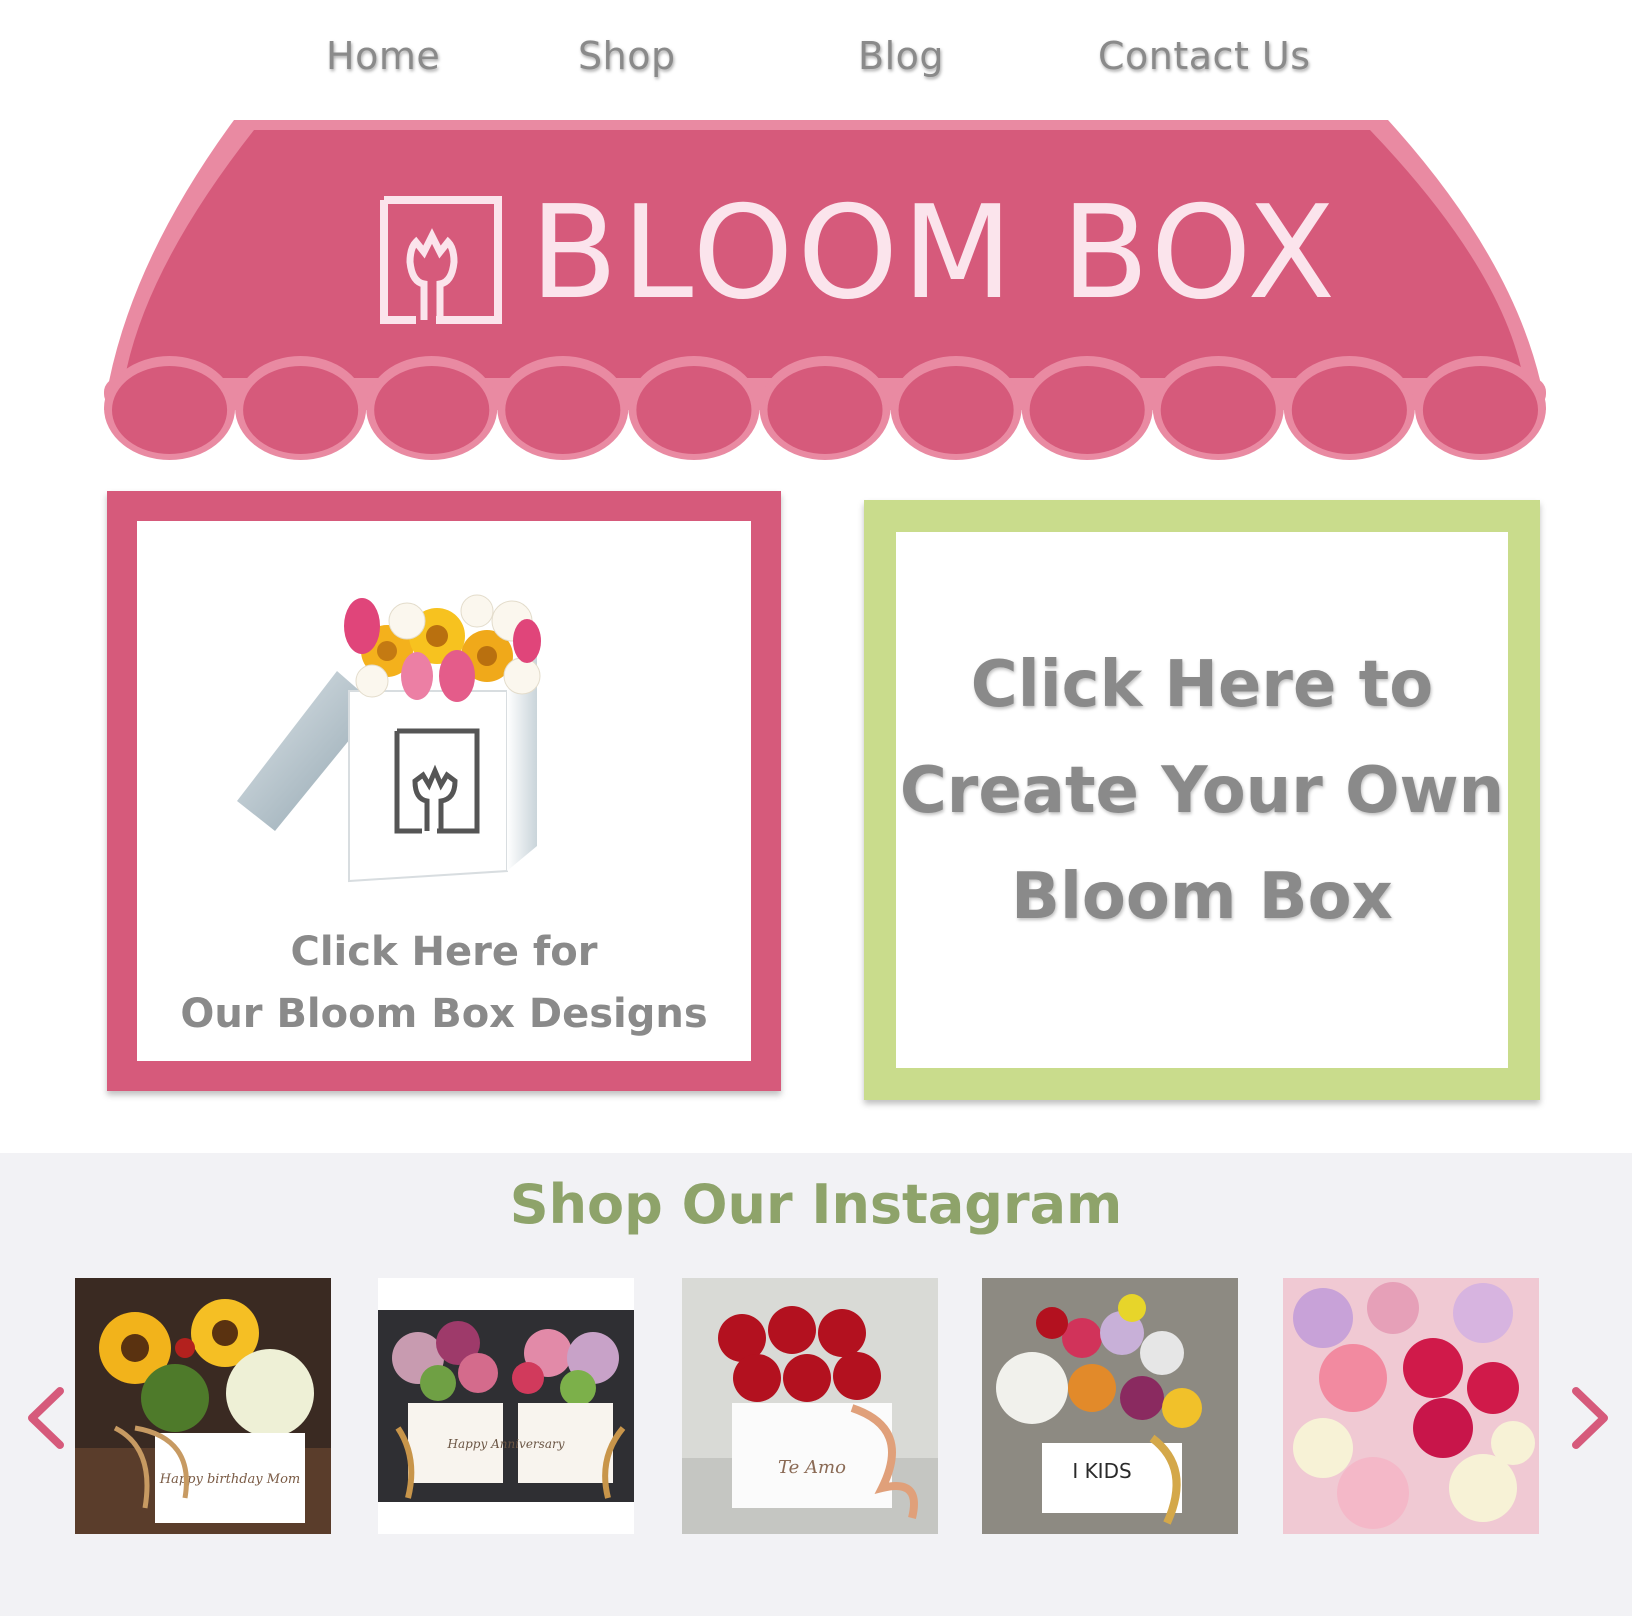  Describe the element at coordinates (441, 260) in the screenshot. I see `bloom-box-logo-icon` at that location.